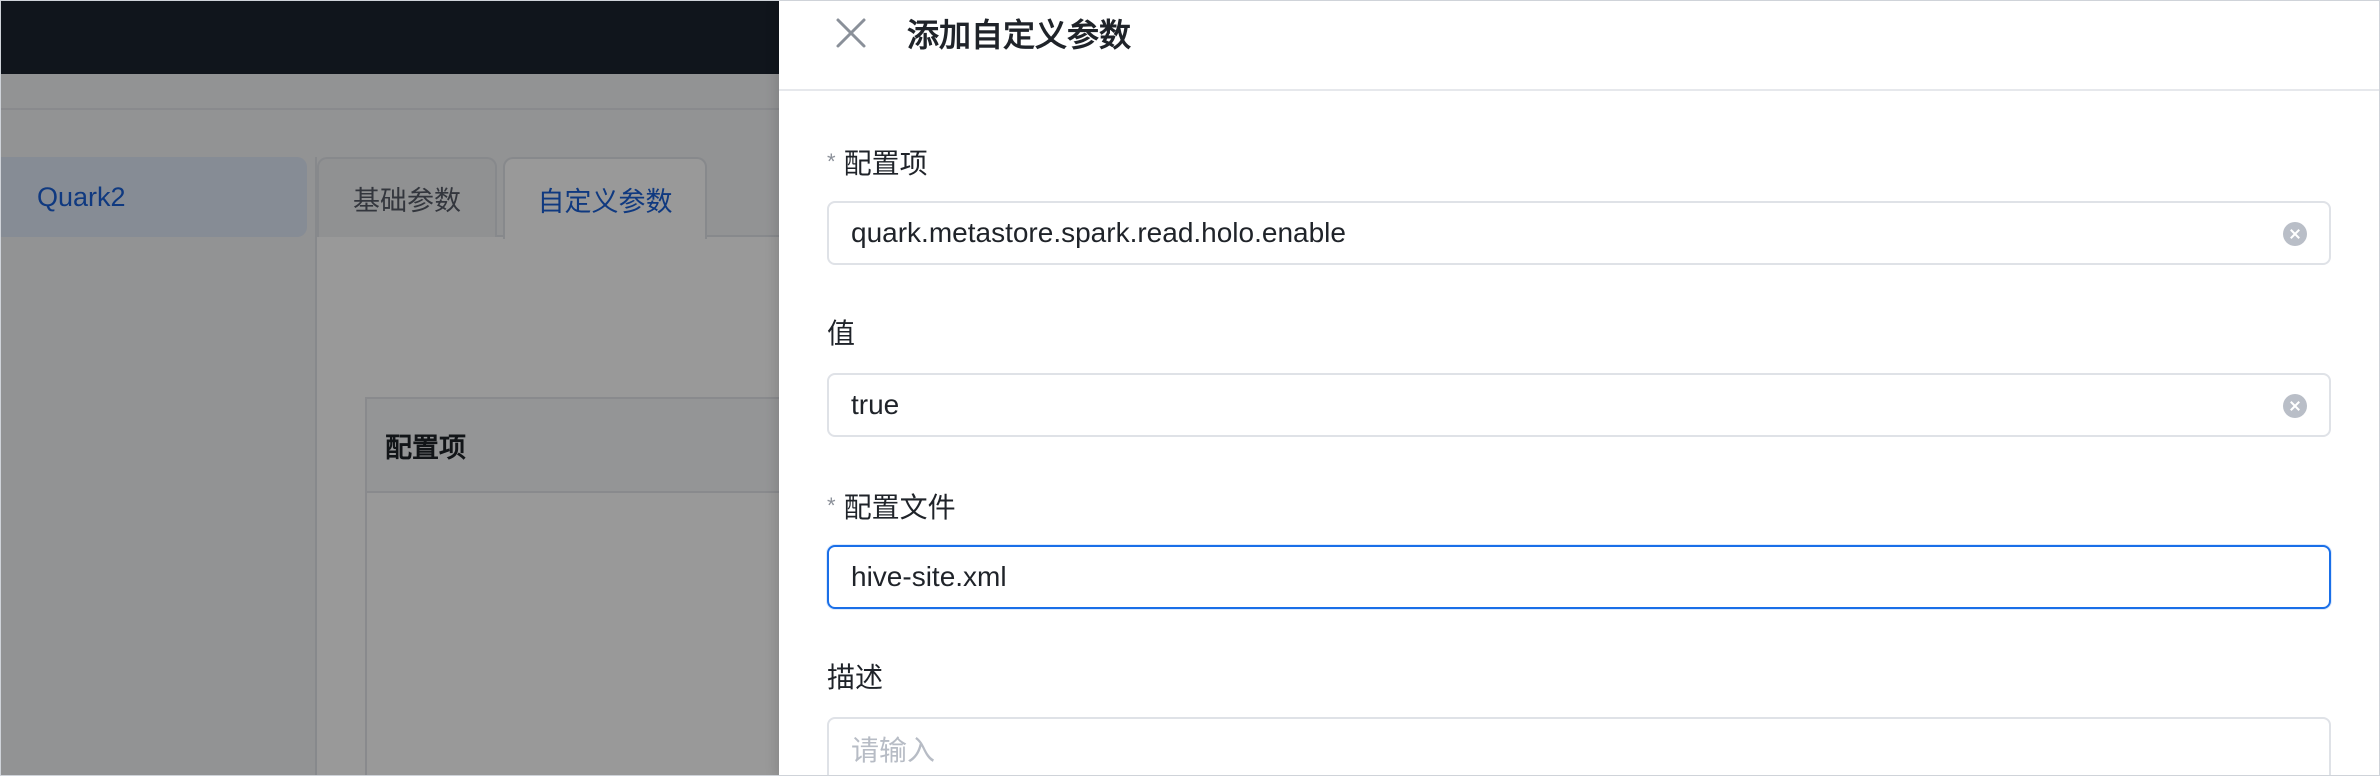  I want to click on config-file-field, so click(1579, 577).